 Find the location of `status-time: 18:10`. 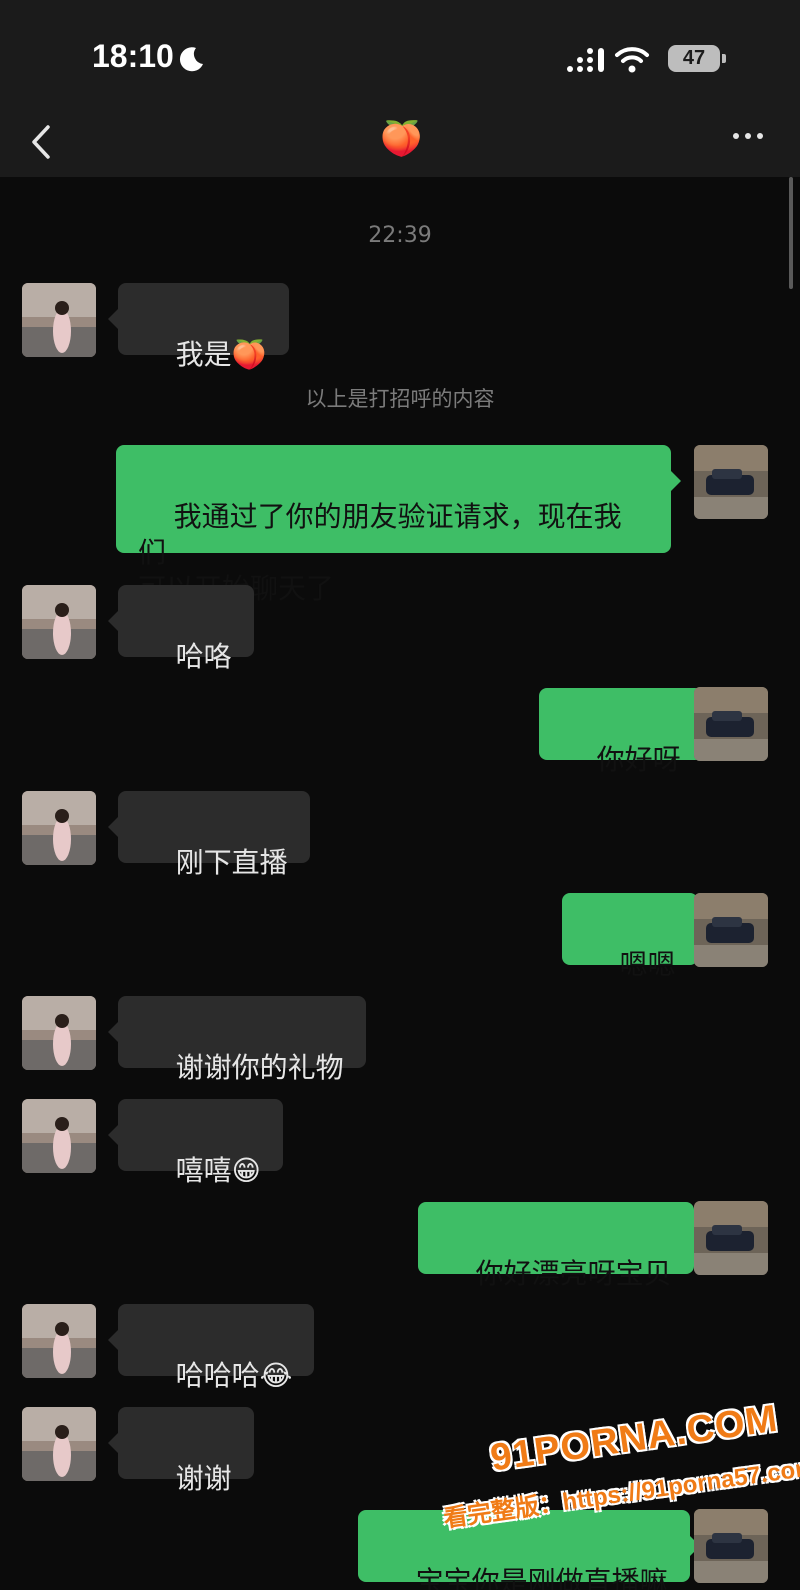

status-time: 18:10 is located at coordinates (133, 56).